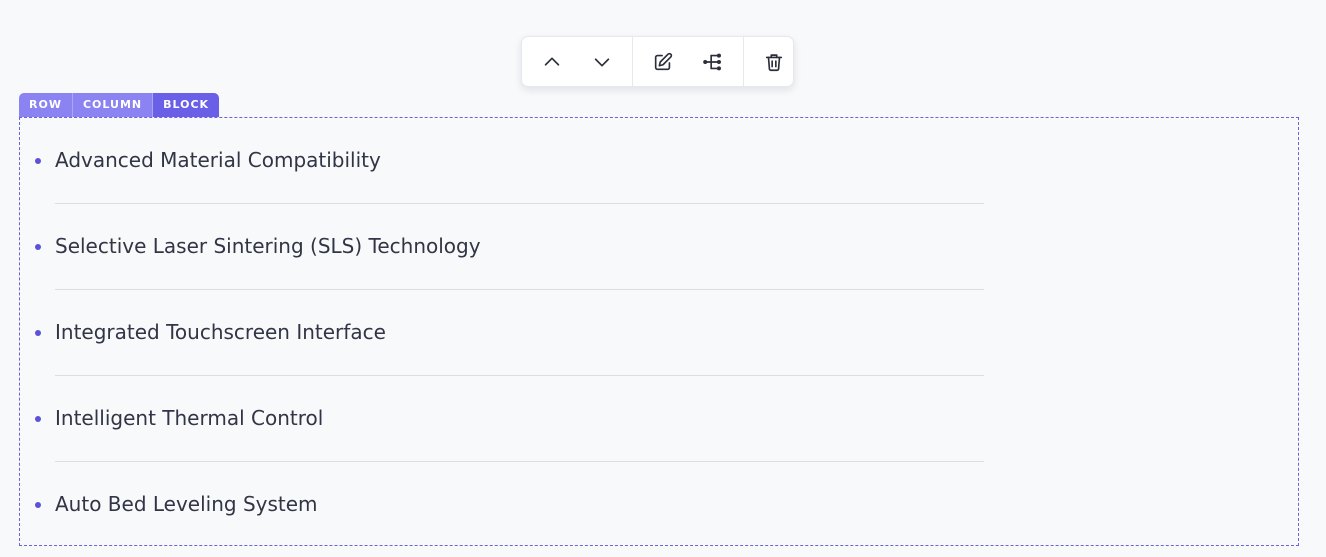 This screenshot has height=557, width=1326. I want to click on edit-icon, so click(663, 61).